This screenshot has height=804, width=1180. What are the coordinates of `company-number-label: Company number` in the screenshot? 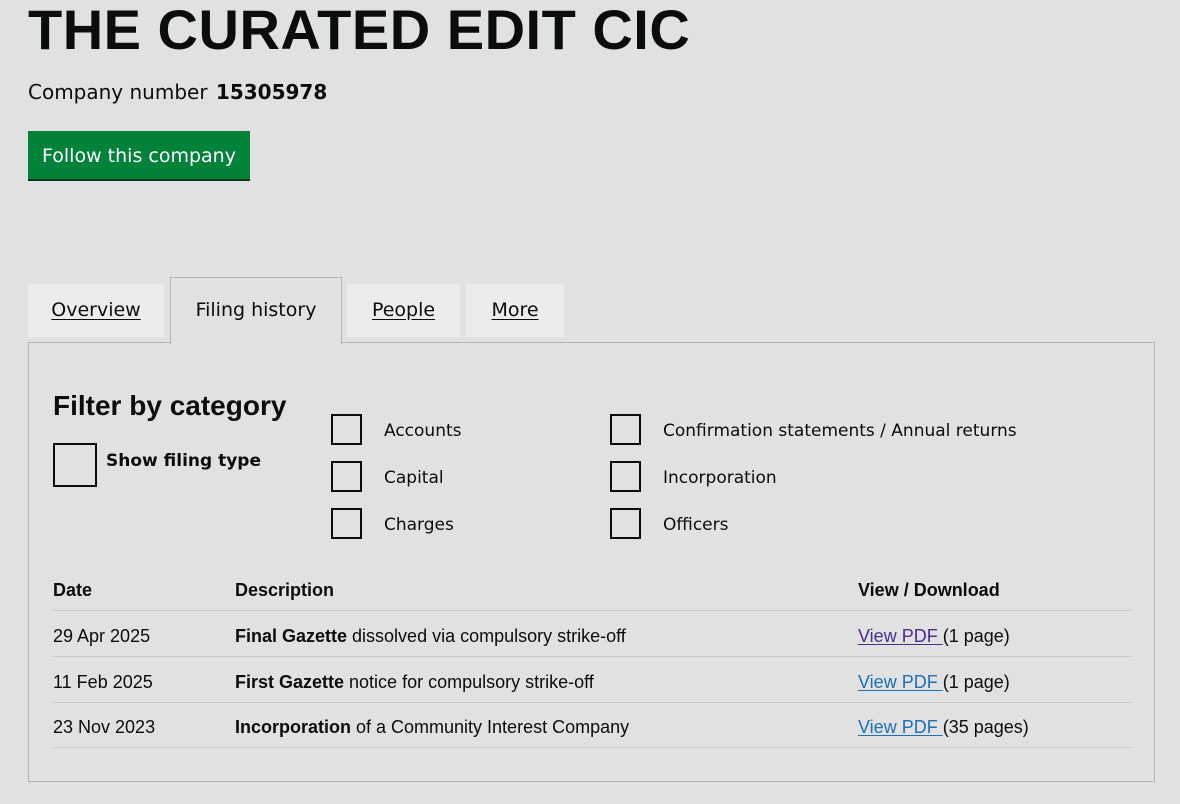 It's located at (118, 92).